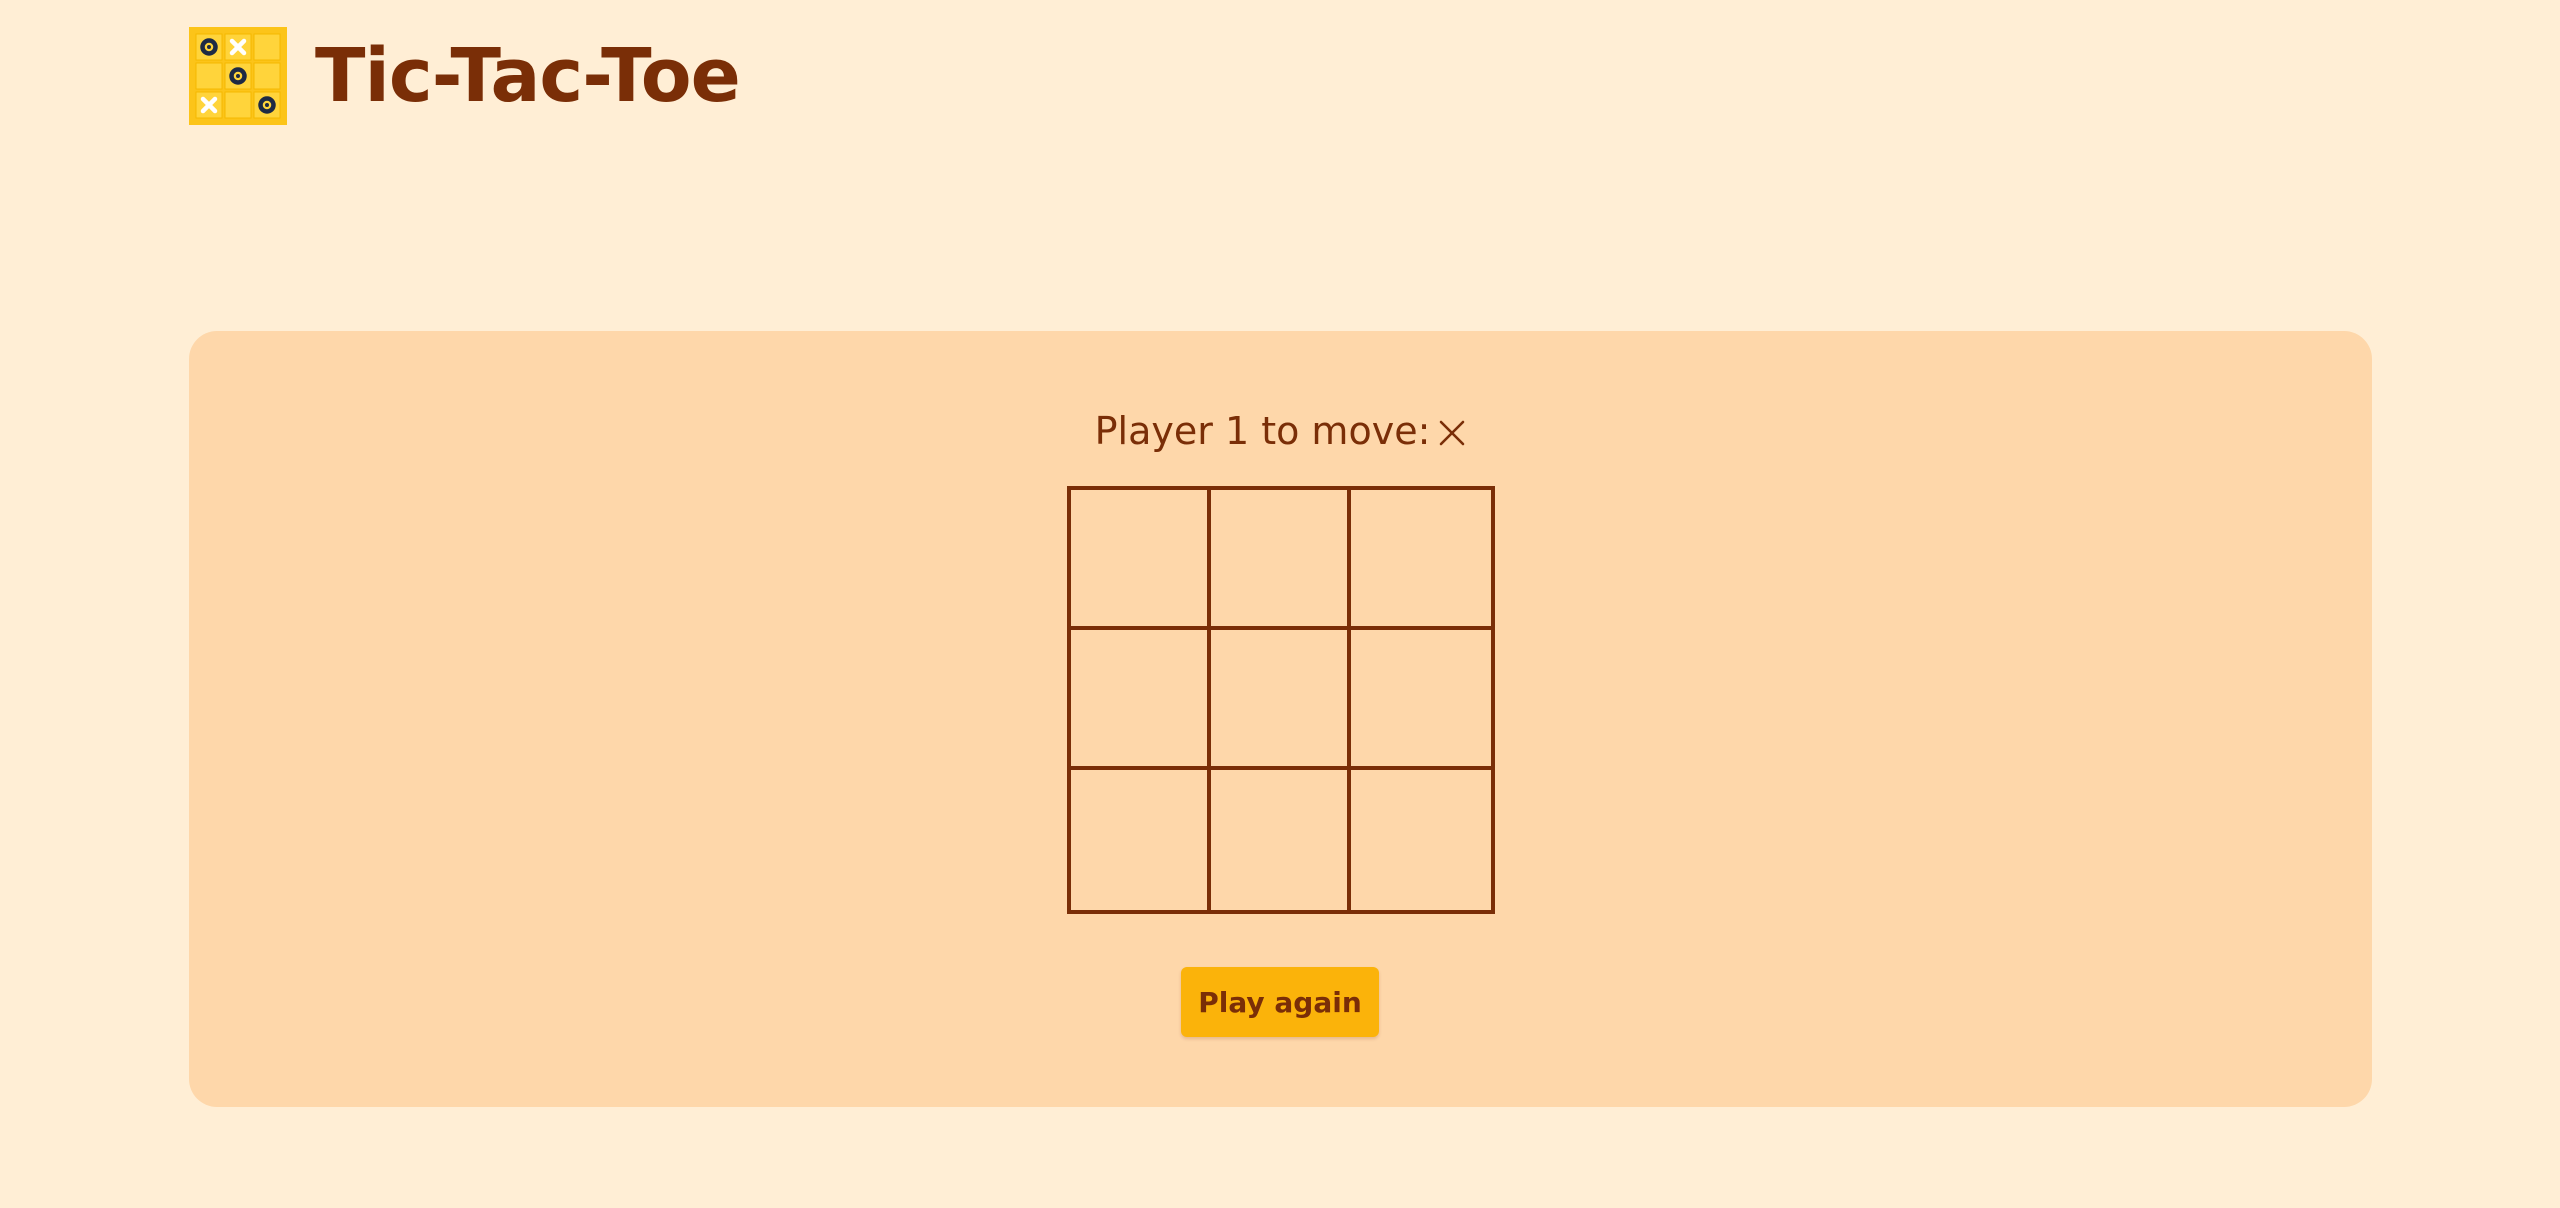  Describe the element at coordinates (528, 76) in the screenshot. I see `app-title: Tic-Tac-Toe` at that location.